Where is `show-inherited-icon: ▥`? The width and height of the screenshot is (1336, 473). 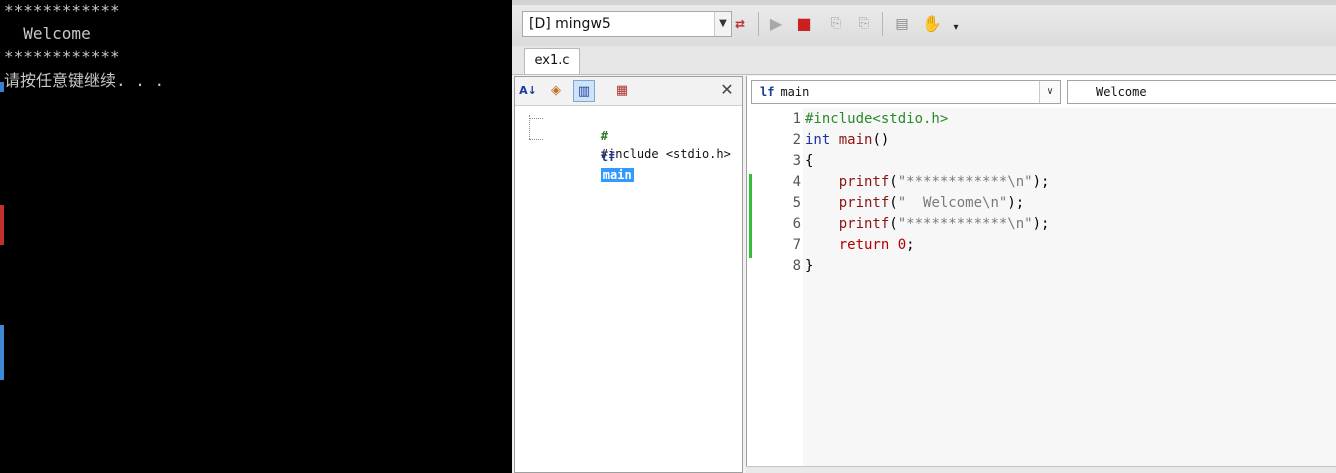
show-inherited-icon: ▥ is located at coordinates (584, 91).